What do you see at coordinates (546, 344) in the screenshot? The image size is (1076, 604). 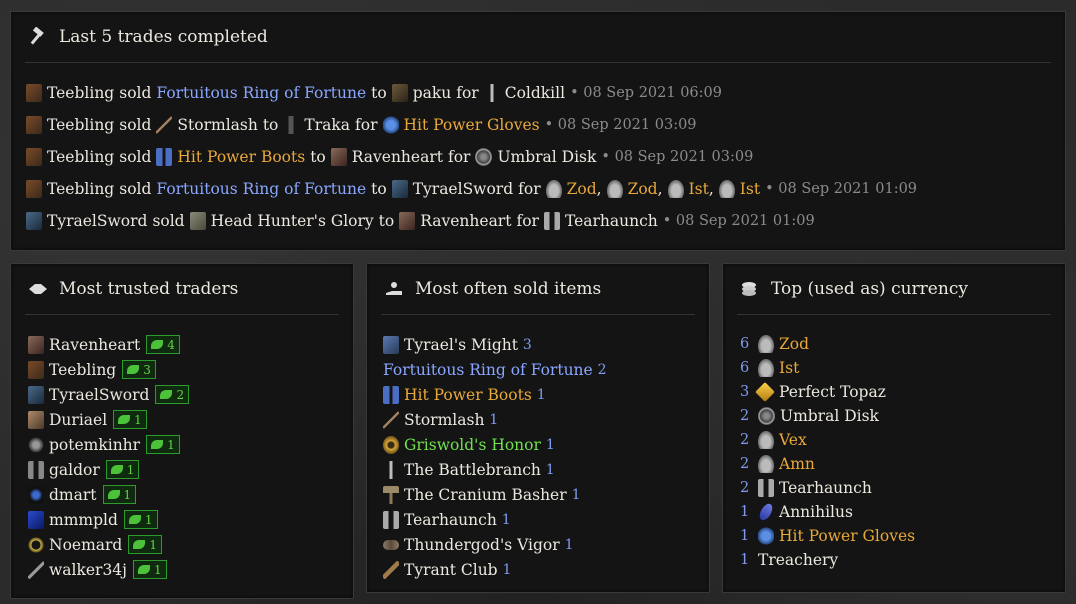 I see `item-row: Tyrael's Might 3` at bounding box center [546, 344].